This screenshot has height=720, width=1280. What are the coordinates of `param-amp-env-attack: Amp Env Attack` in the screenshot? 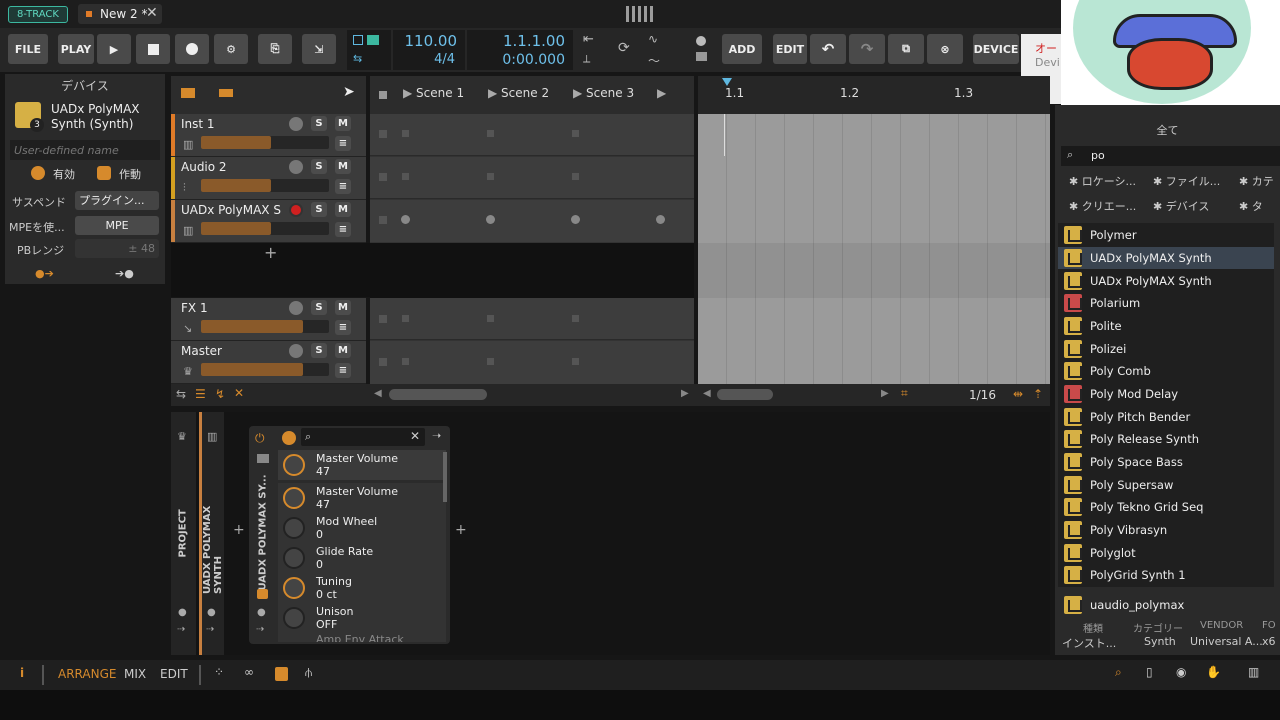 It's located at (362, 637).